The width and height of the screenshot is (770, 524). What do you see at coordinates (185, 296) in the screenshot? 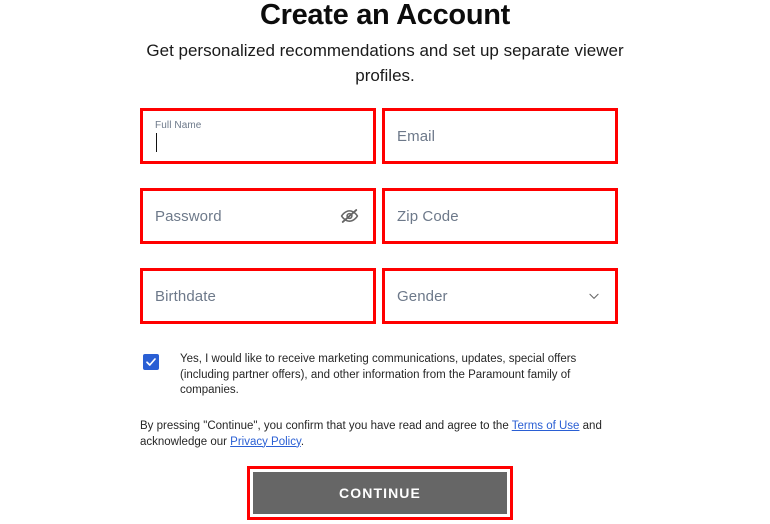
I see `birthdate-placeholder: Birthdate` at bounding box center [185, 296].